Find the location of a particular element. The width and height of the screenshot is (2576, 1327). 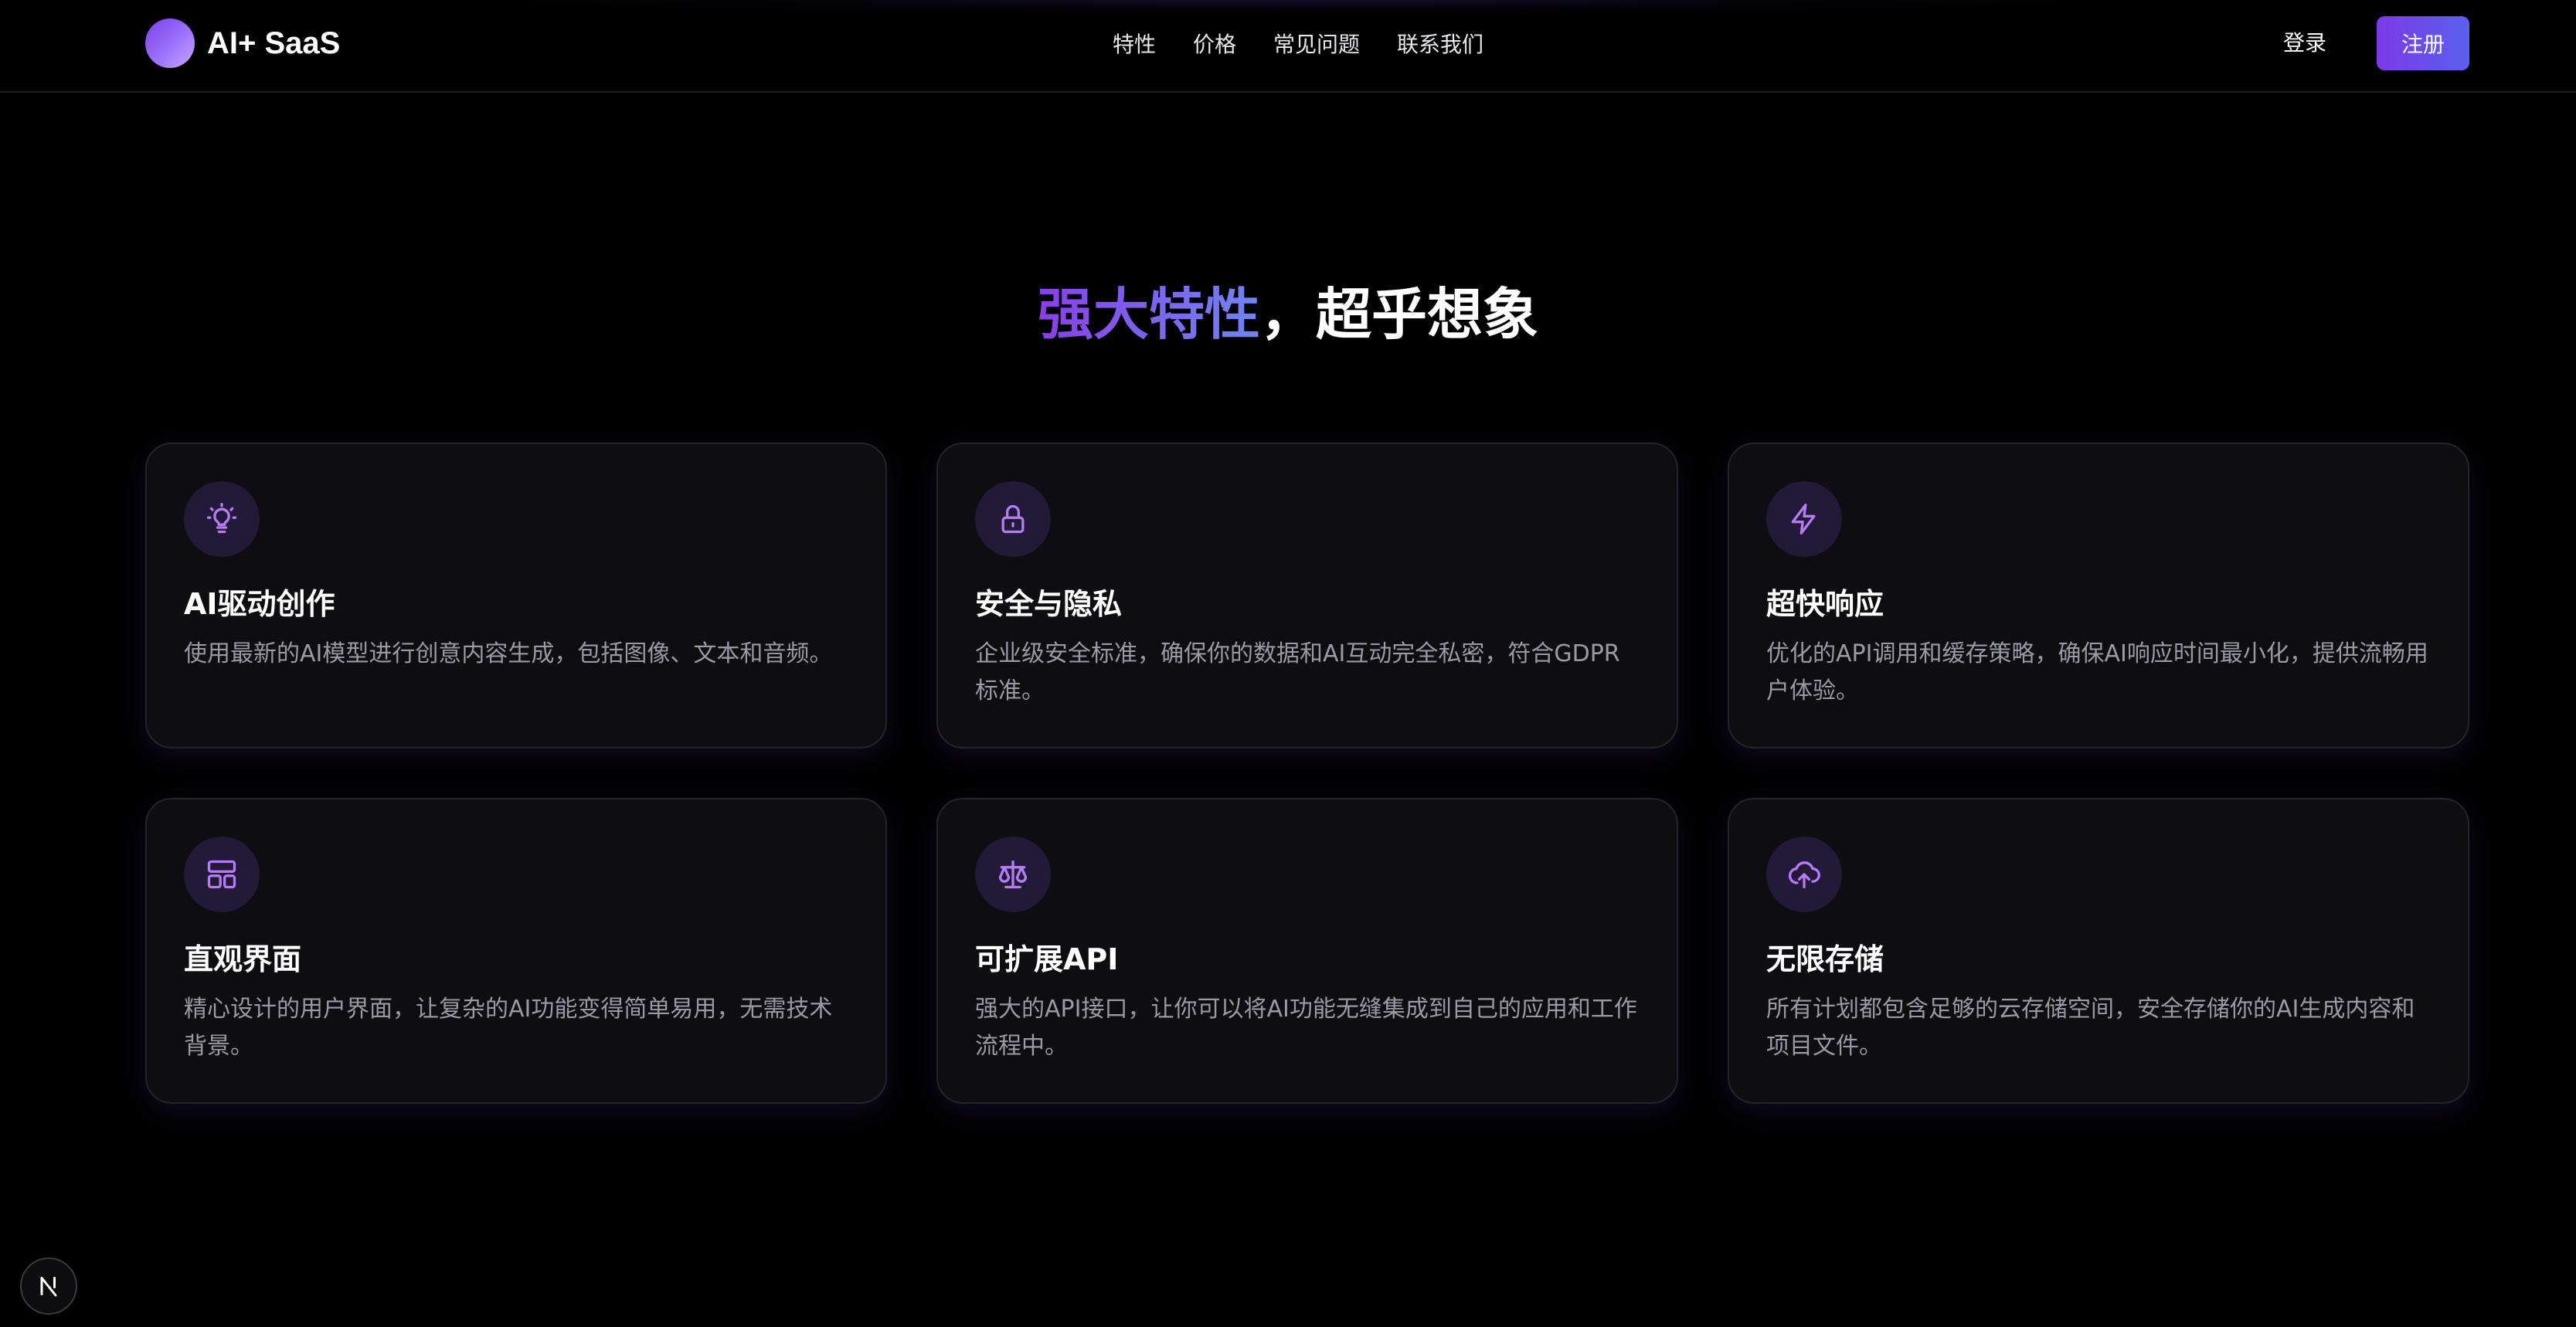

section-title-rest: ，超乎想象 is located at coordinates (1399, 314).